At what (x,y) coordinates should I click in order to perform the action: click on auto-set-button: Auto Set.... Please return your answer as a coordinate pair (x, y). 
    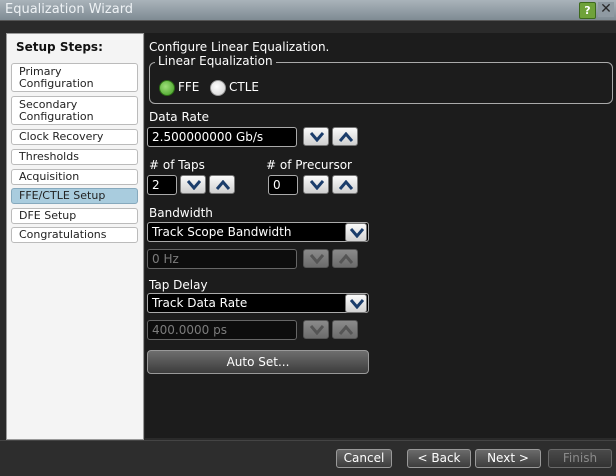
    Looking at the image, I should click on (258, 362).